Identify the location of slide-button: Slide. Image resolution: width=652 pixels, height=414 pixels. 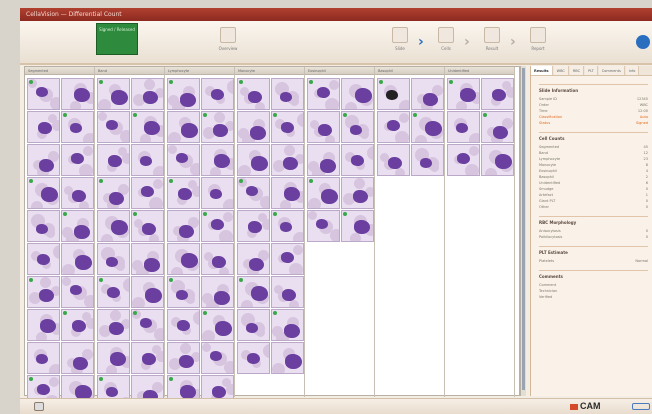
(400, 42).